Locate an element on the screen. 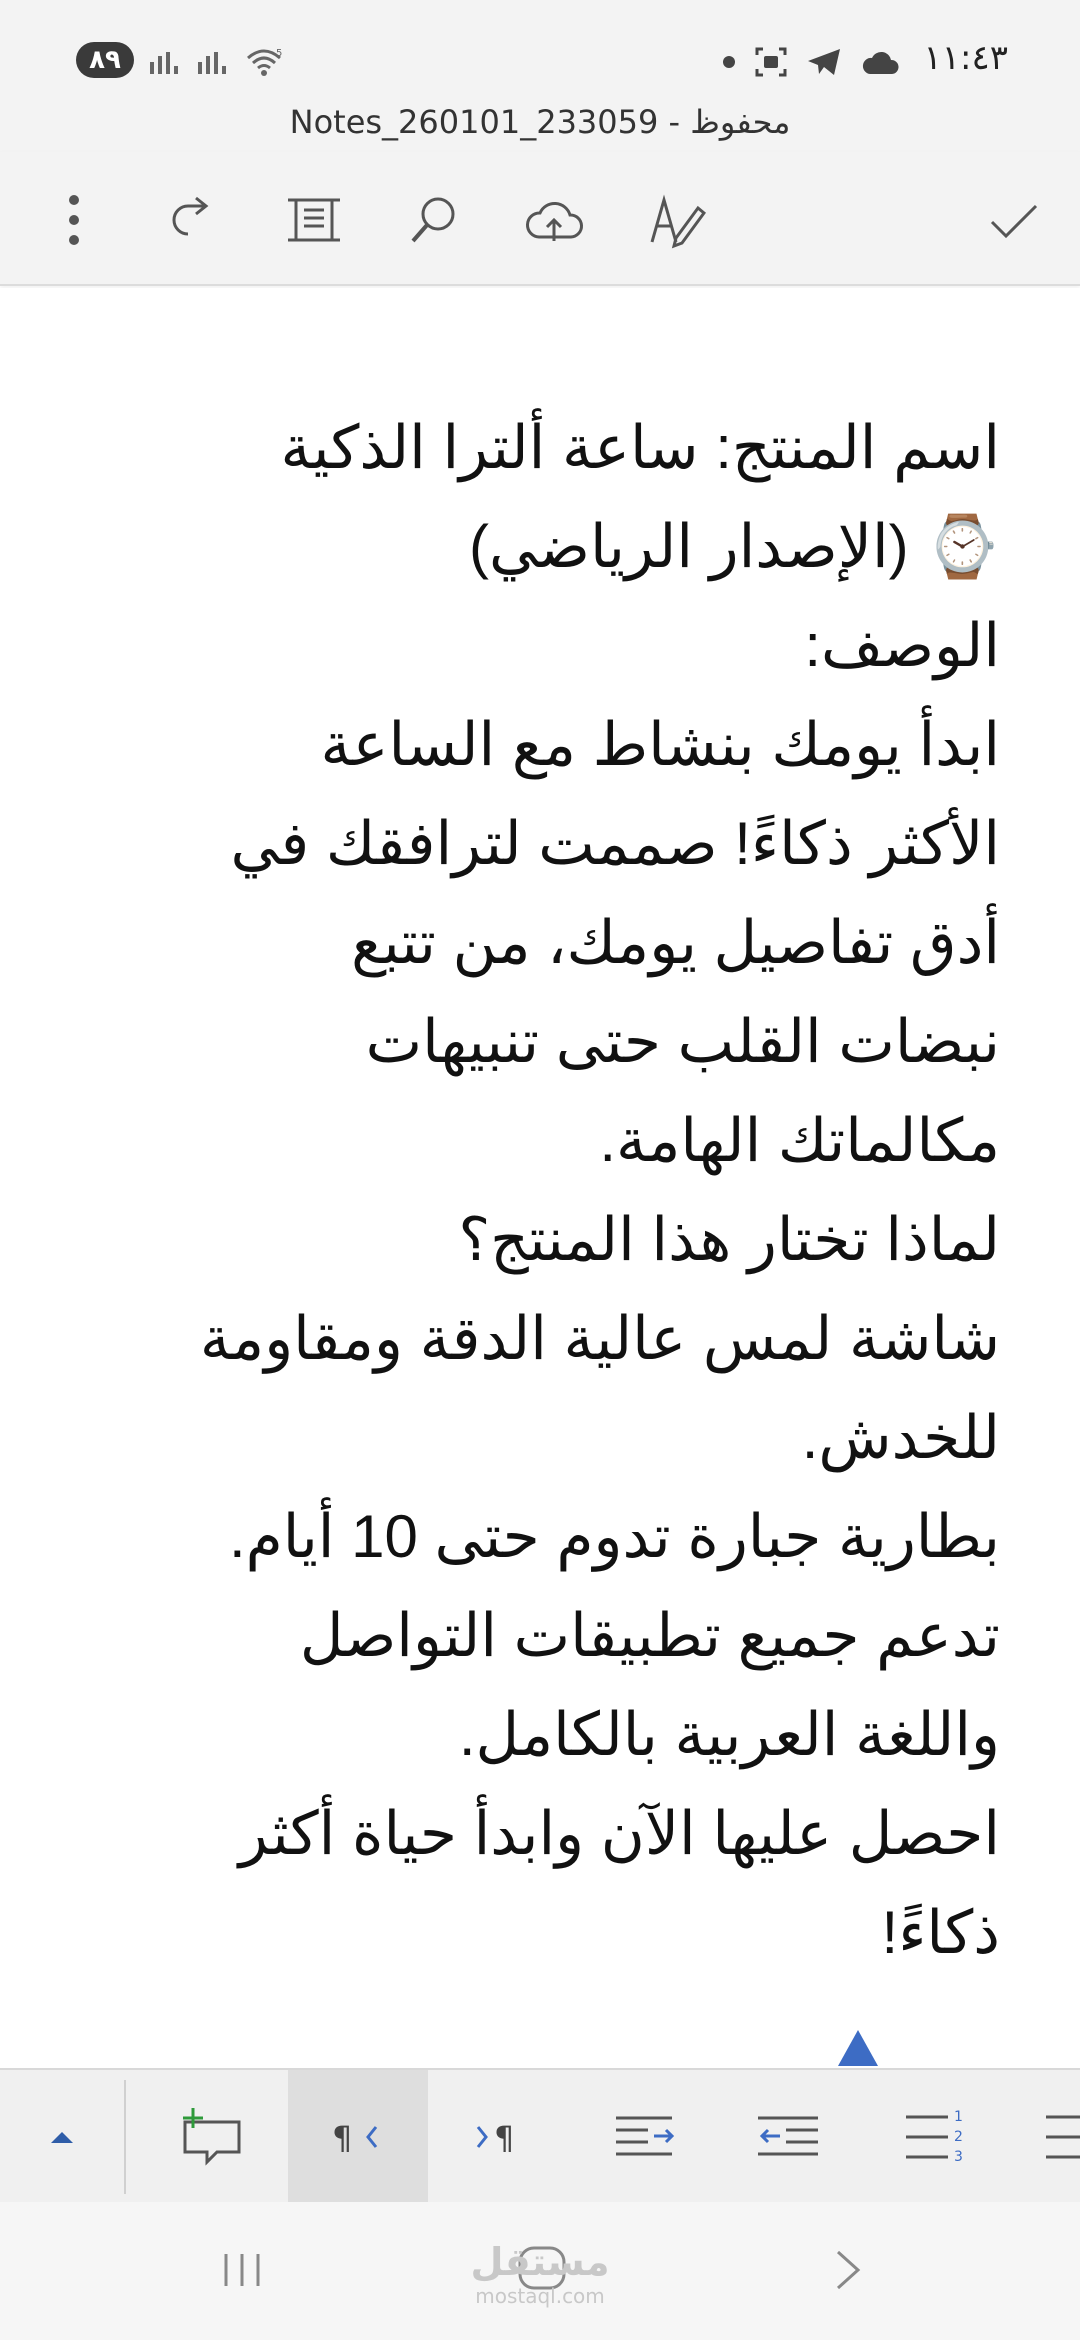  doc-line: شاشة لمس عالية الدقة ومقاومة is located at coordinates (599, 1338).